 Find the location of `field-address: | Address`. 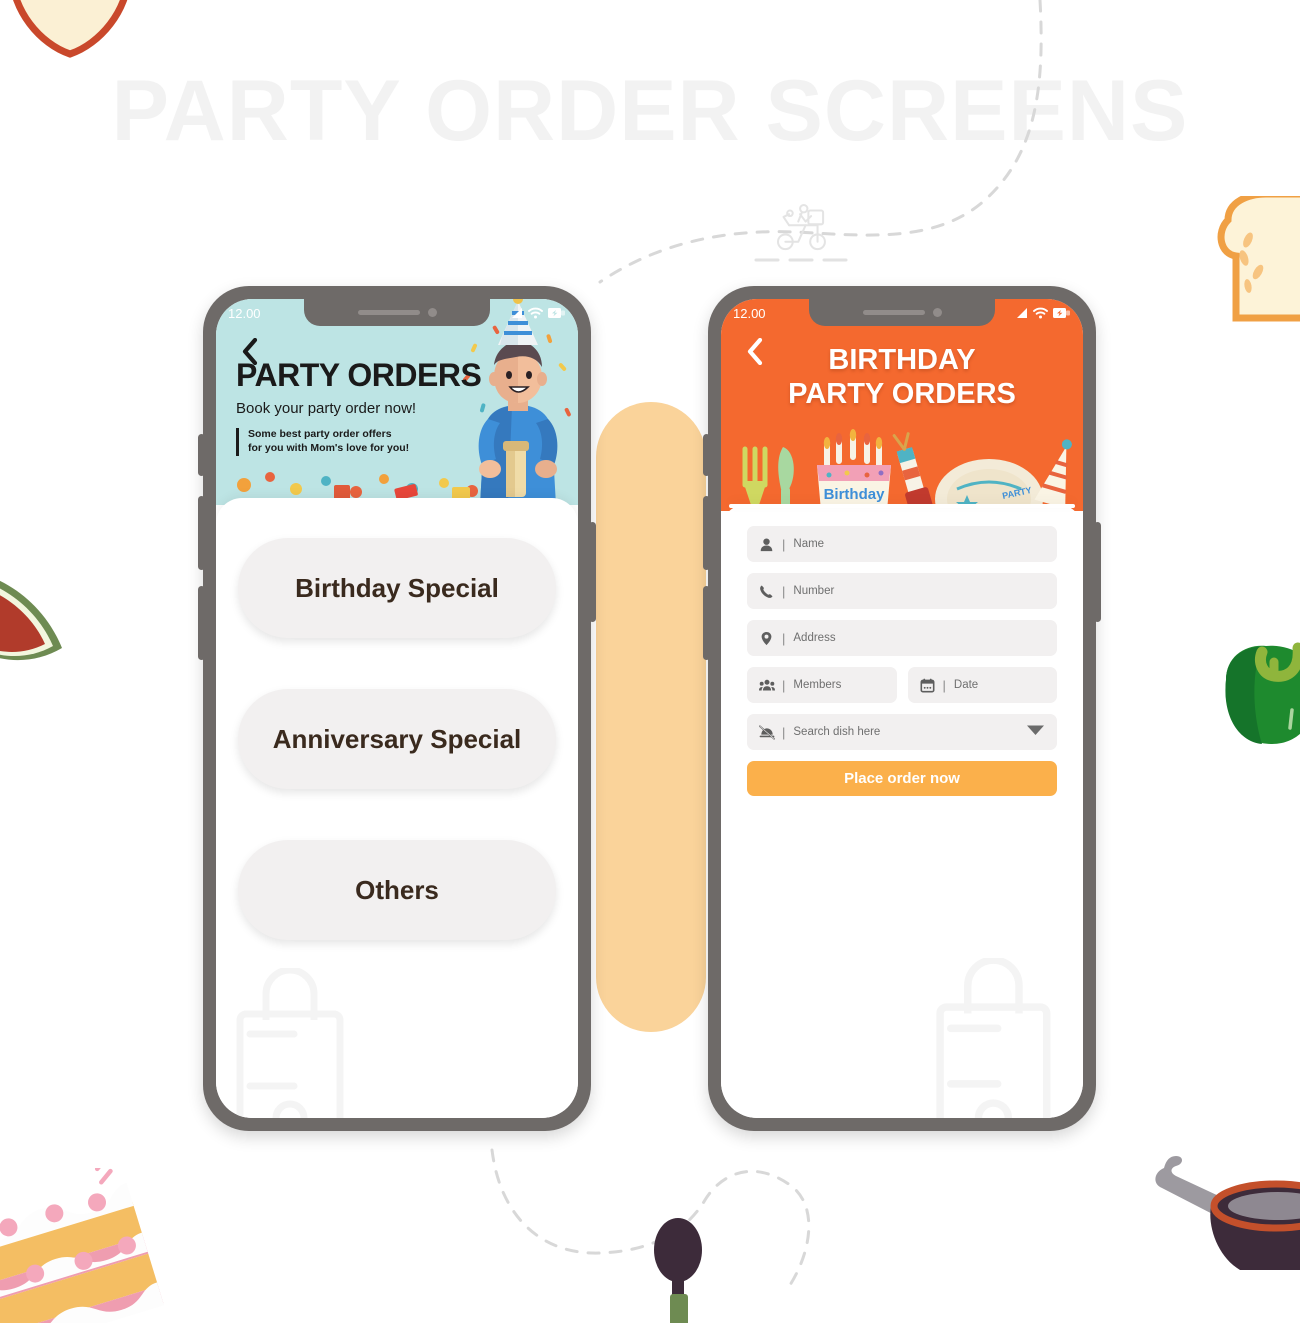

field-address: | Address is located at coordinates (902, 638).